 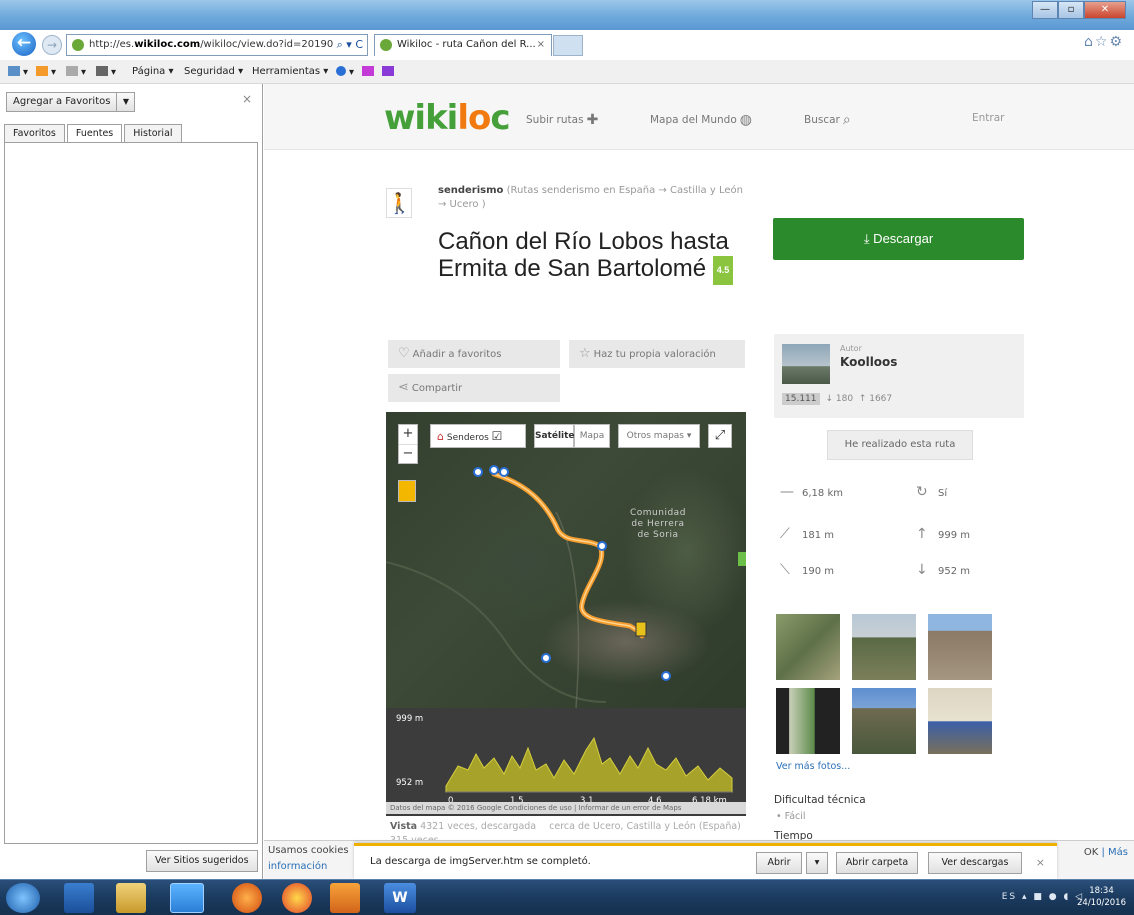 What do you see at coordinates (407, 491) in the screenshot?
I see `street-view-pegman-icon` at bounding box center [407, 491].